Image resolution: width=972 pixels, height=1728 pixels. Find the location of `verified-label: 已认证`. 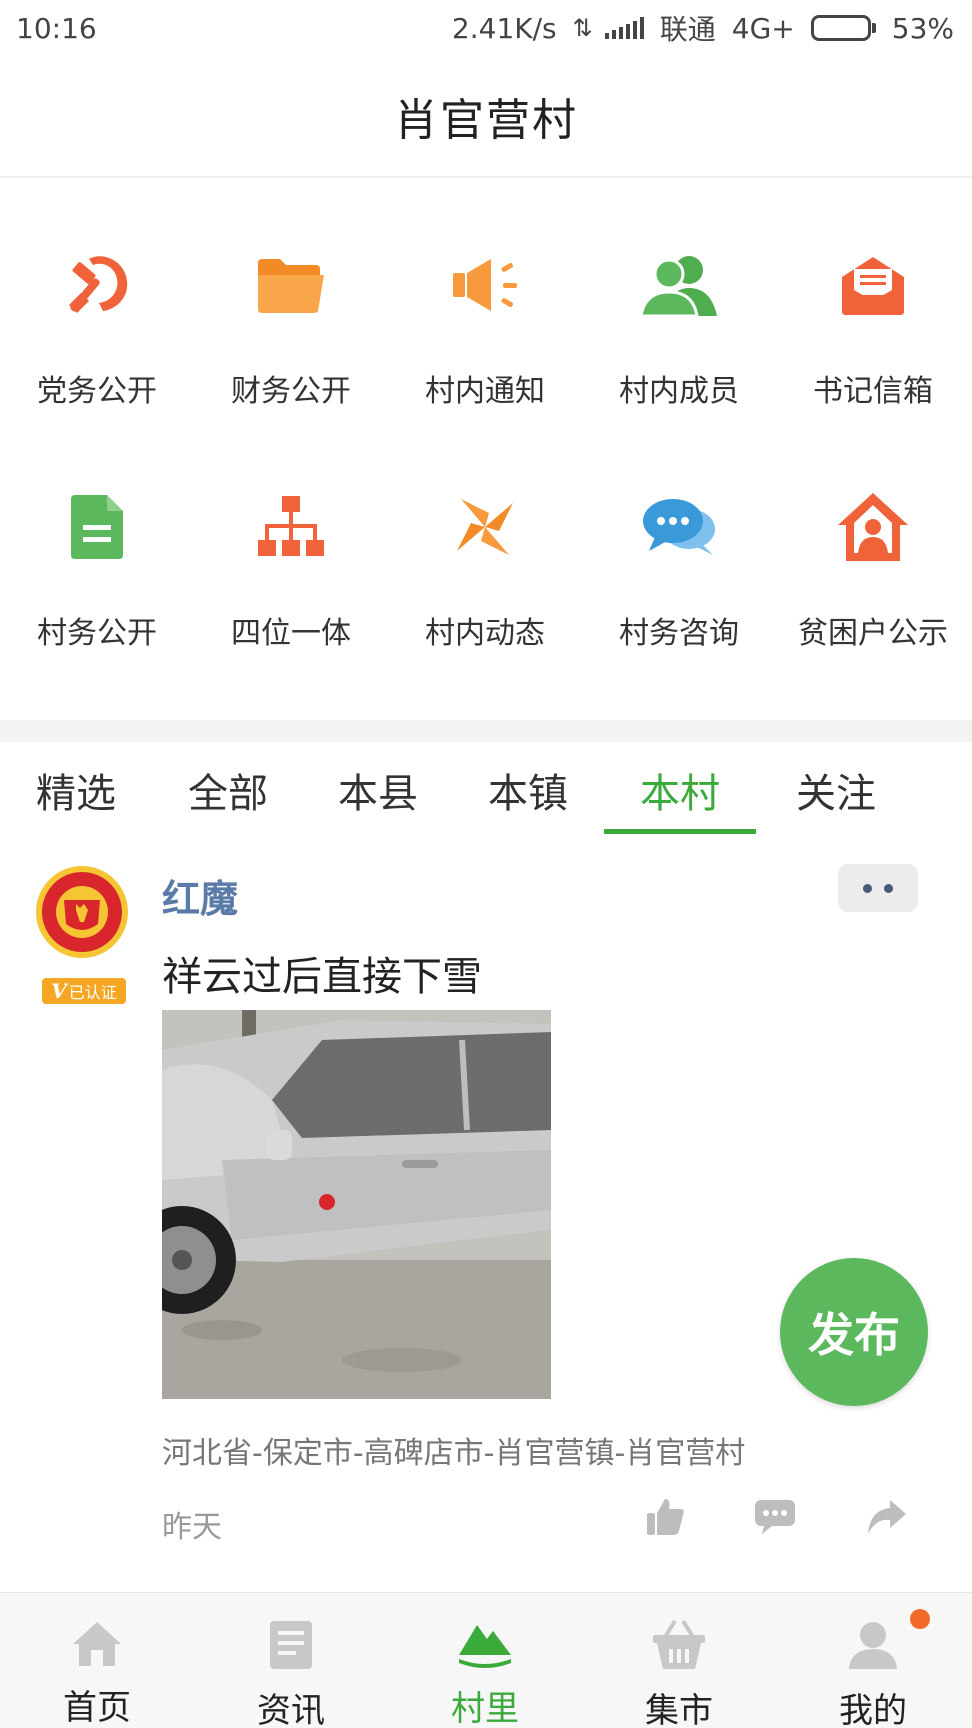

verified-label: 已认证 is located at coordinates (92, 992).